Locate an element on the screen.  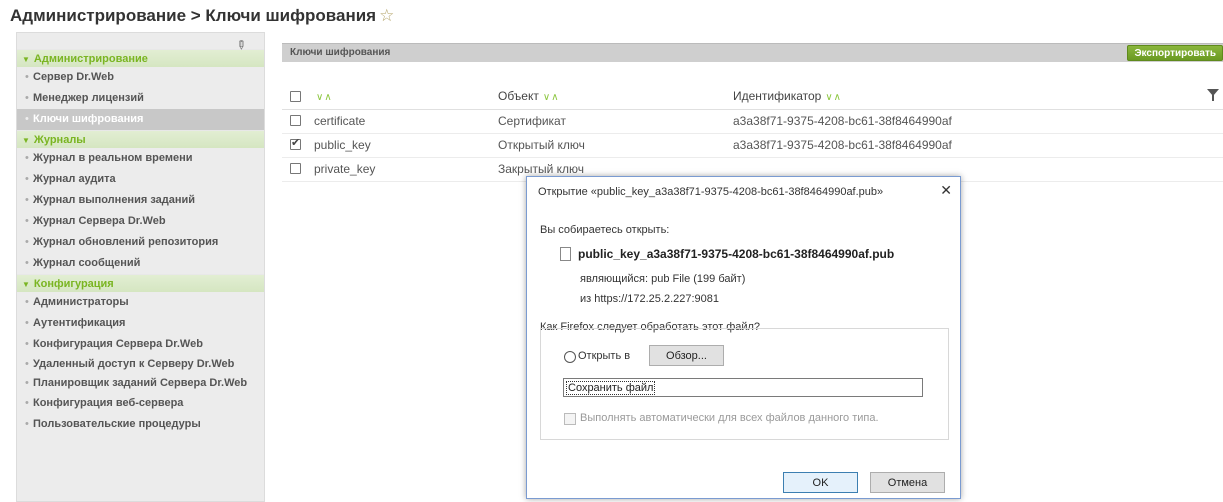
dialog-file-source: из https://172.25.2.227:9081 is located at coordinates (650, 299).